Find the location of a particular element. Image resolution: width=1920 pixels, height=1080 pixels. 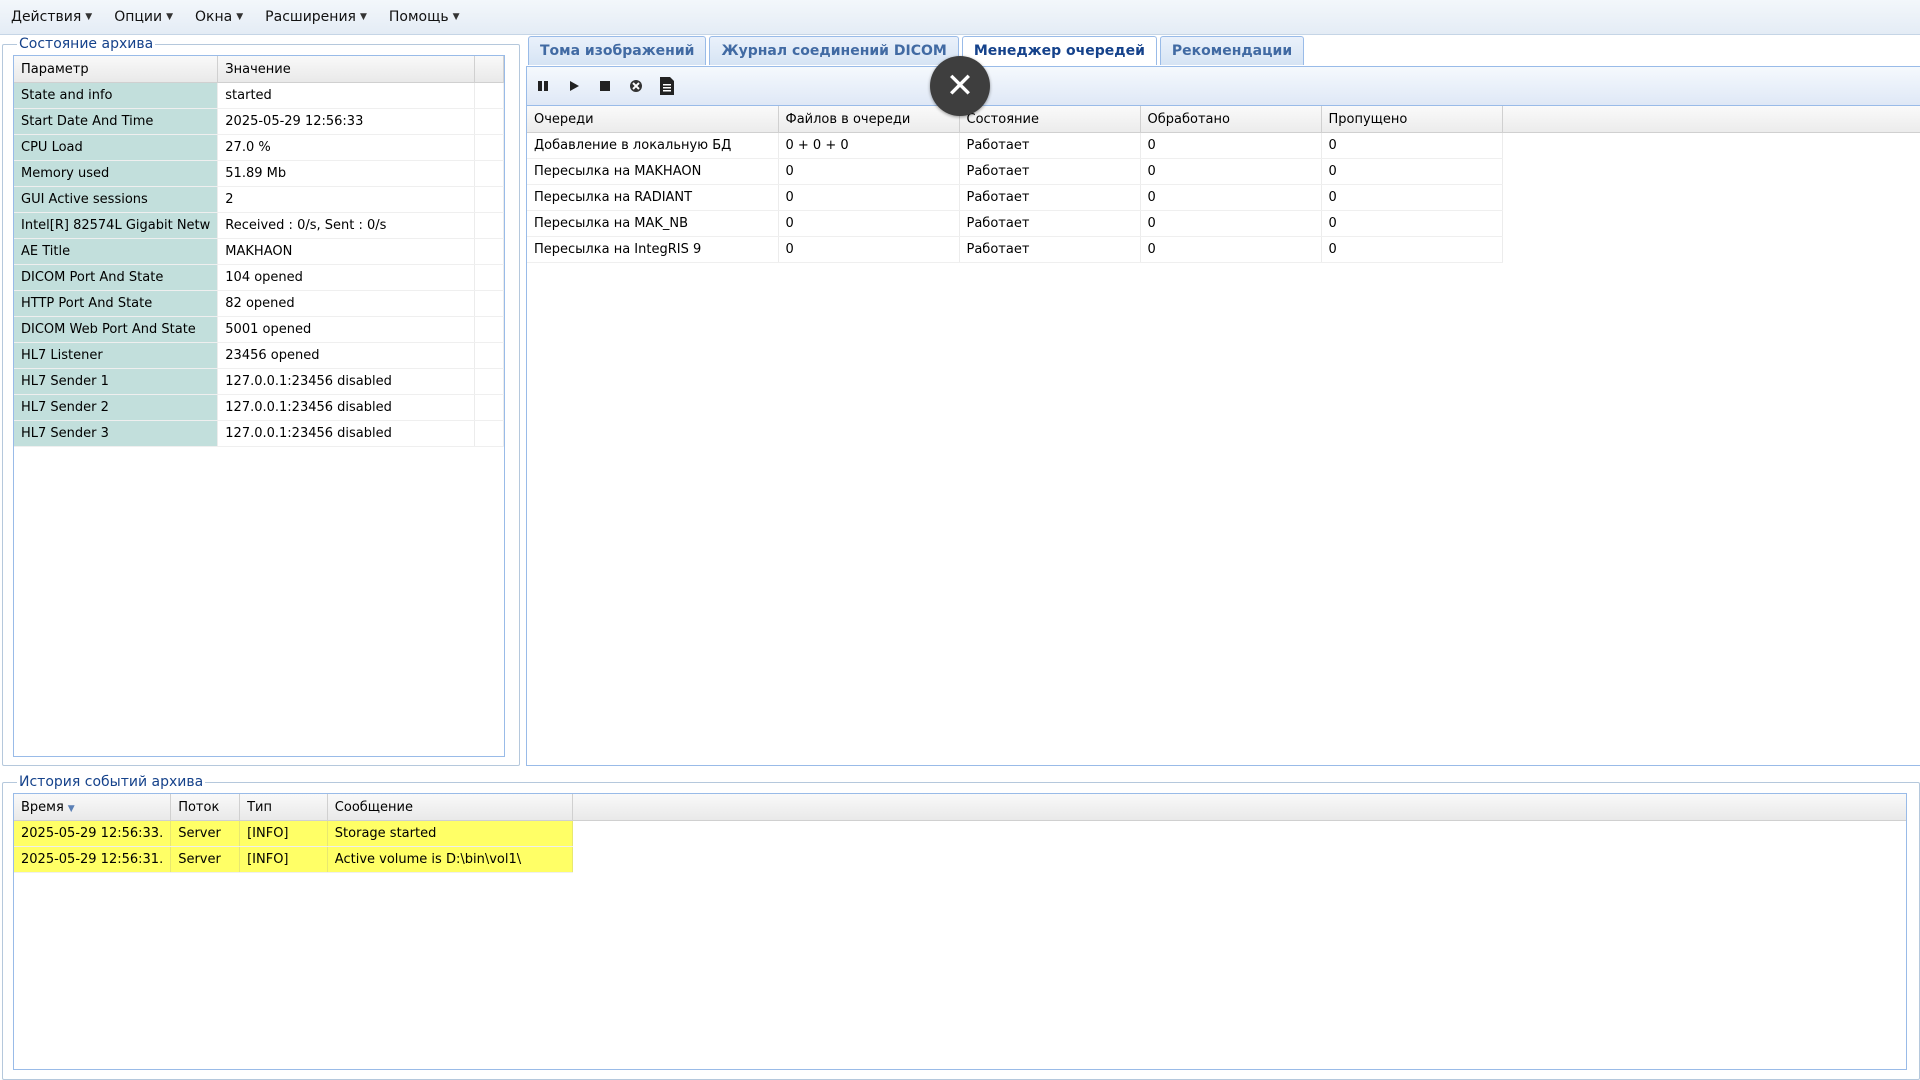

column-header-state: Состояние is located at coordinates (1050, 119).